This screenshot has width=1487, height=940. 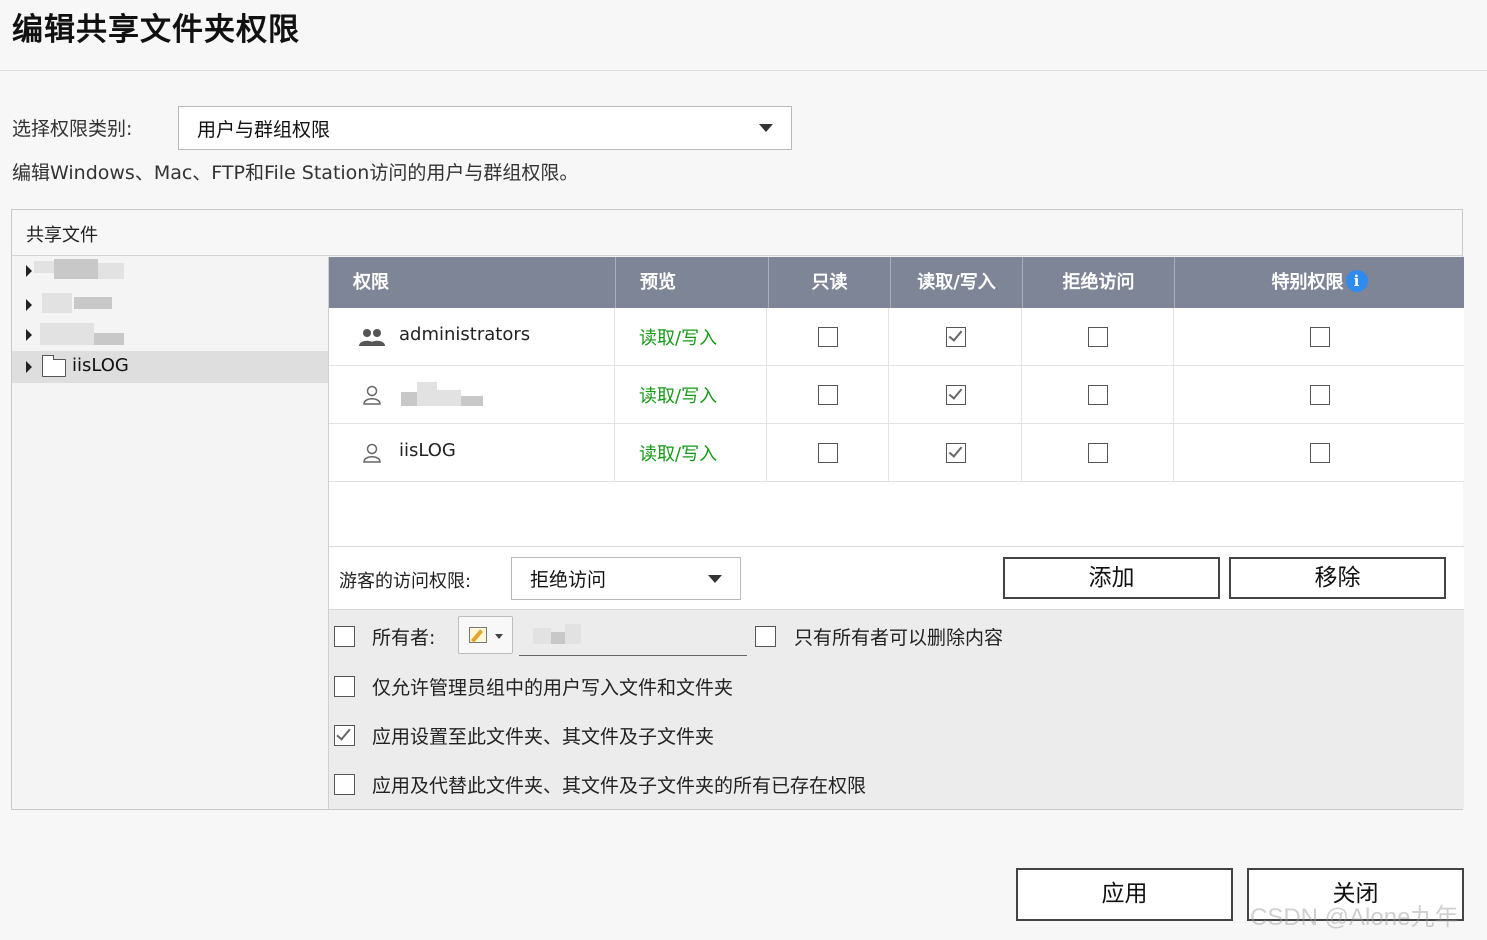 What do you see at coordinates (1356, 281) in the screenshot?
I see `info-icon: i` at bounding box center [1356, 281].